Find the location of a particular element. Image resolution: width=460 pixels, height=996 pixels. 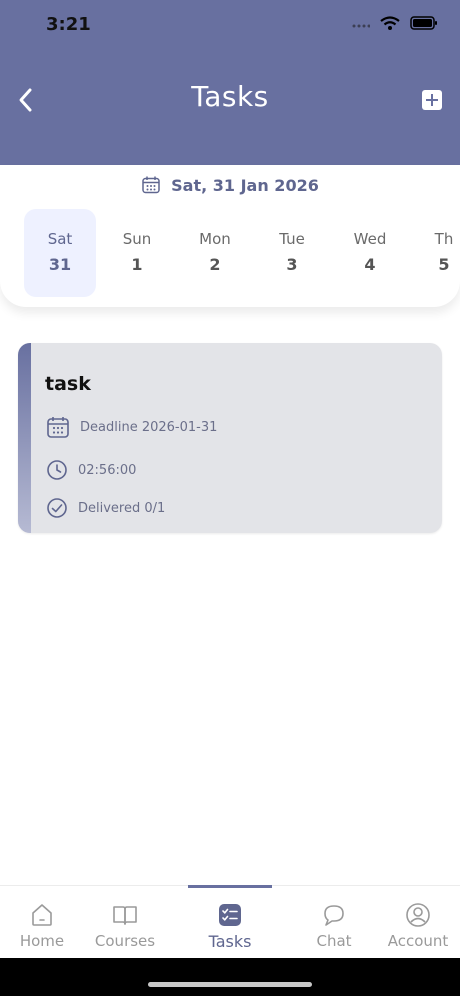

clock-icon is located at coordinates (57, 470).